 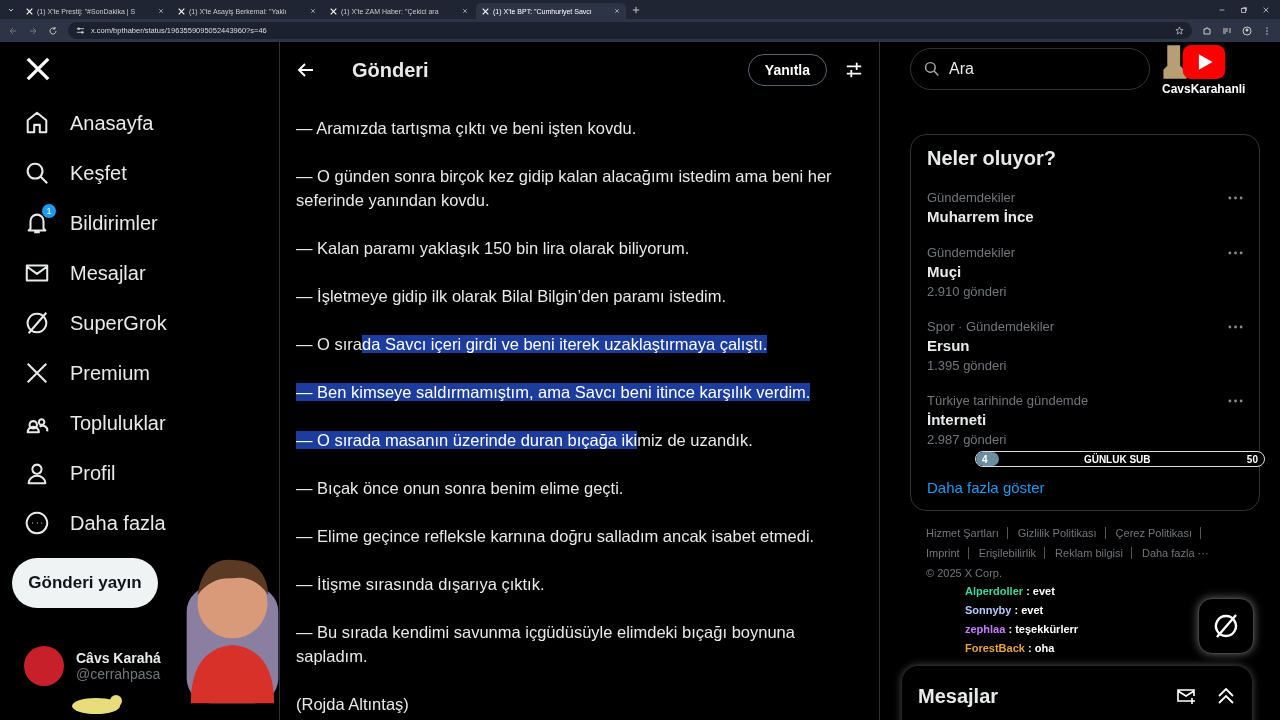 What do you see at coordinates (145, 173) in the screenshot?
I see `nav-item: Keşfet` at bounding box center [145, 173].